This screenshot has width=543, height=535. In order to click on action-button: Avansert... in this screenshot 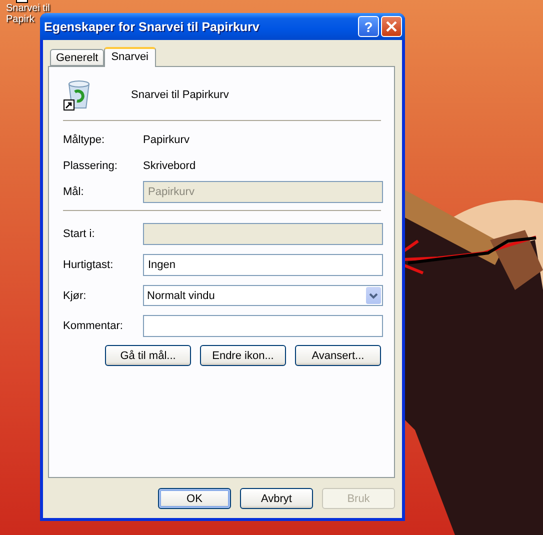, I will do `click(338, 355)`.